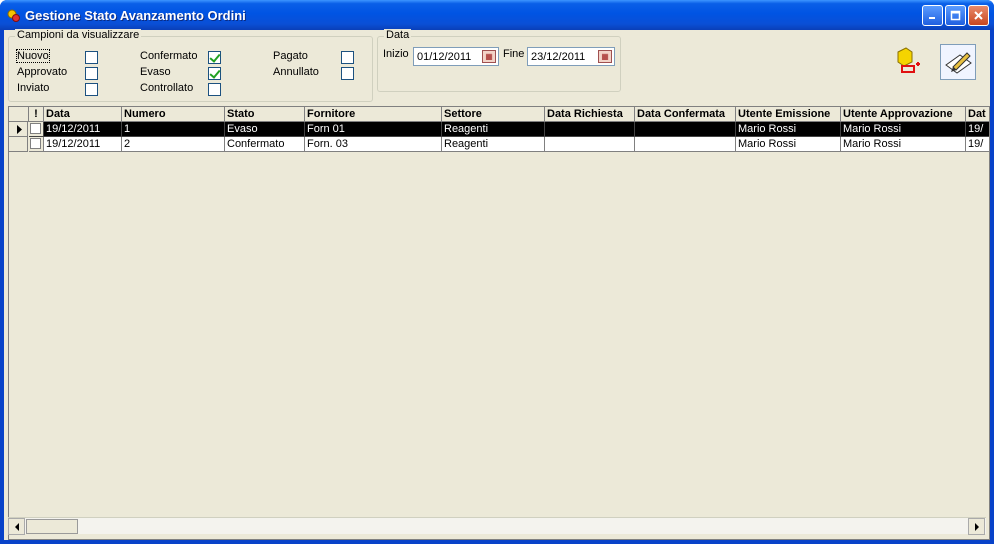 This screenshot has height=544, width=994. Describe the element at coordinates (173, 129) in the screenshot. I see `cell-numero: 1` at that location.